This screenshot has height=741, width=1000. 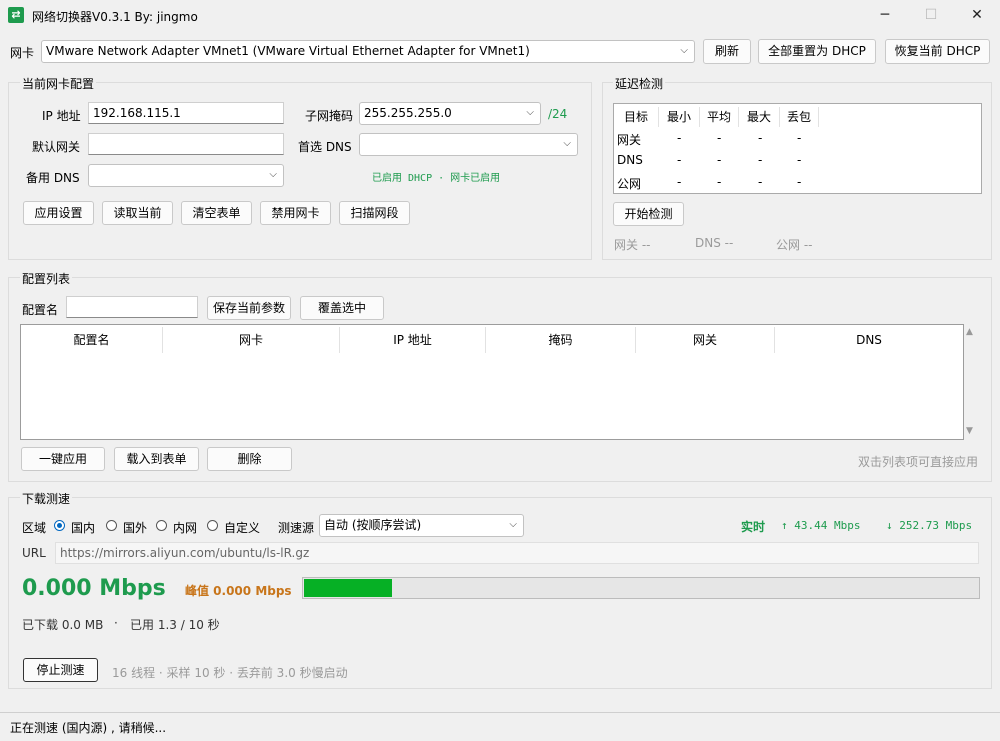 I want to click on profiles-hint: 双击列表项可直接应用, so click(x=918, y=462).